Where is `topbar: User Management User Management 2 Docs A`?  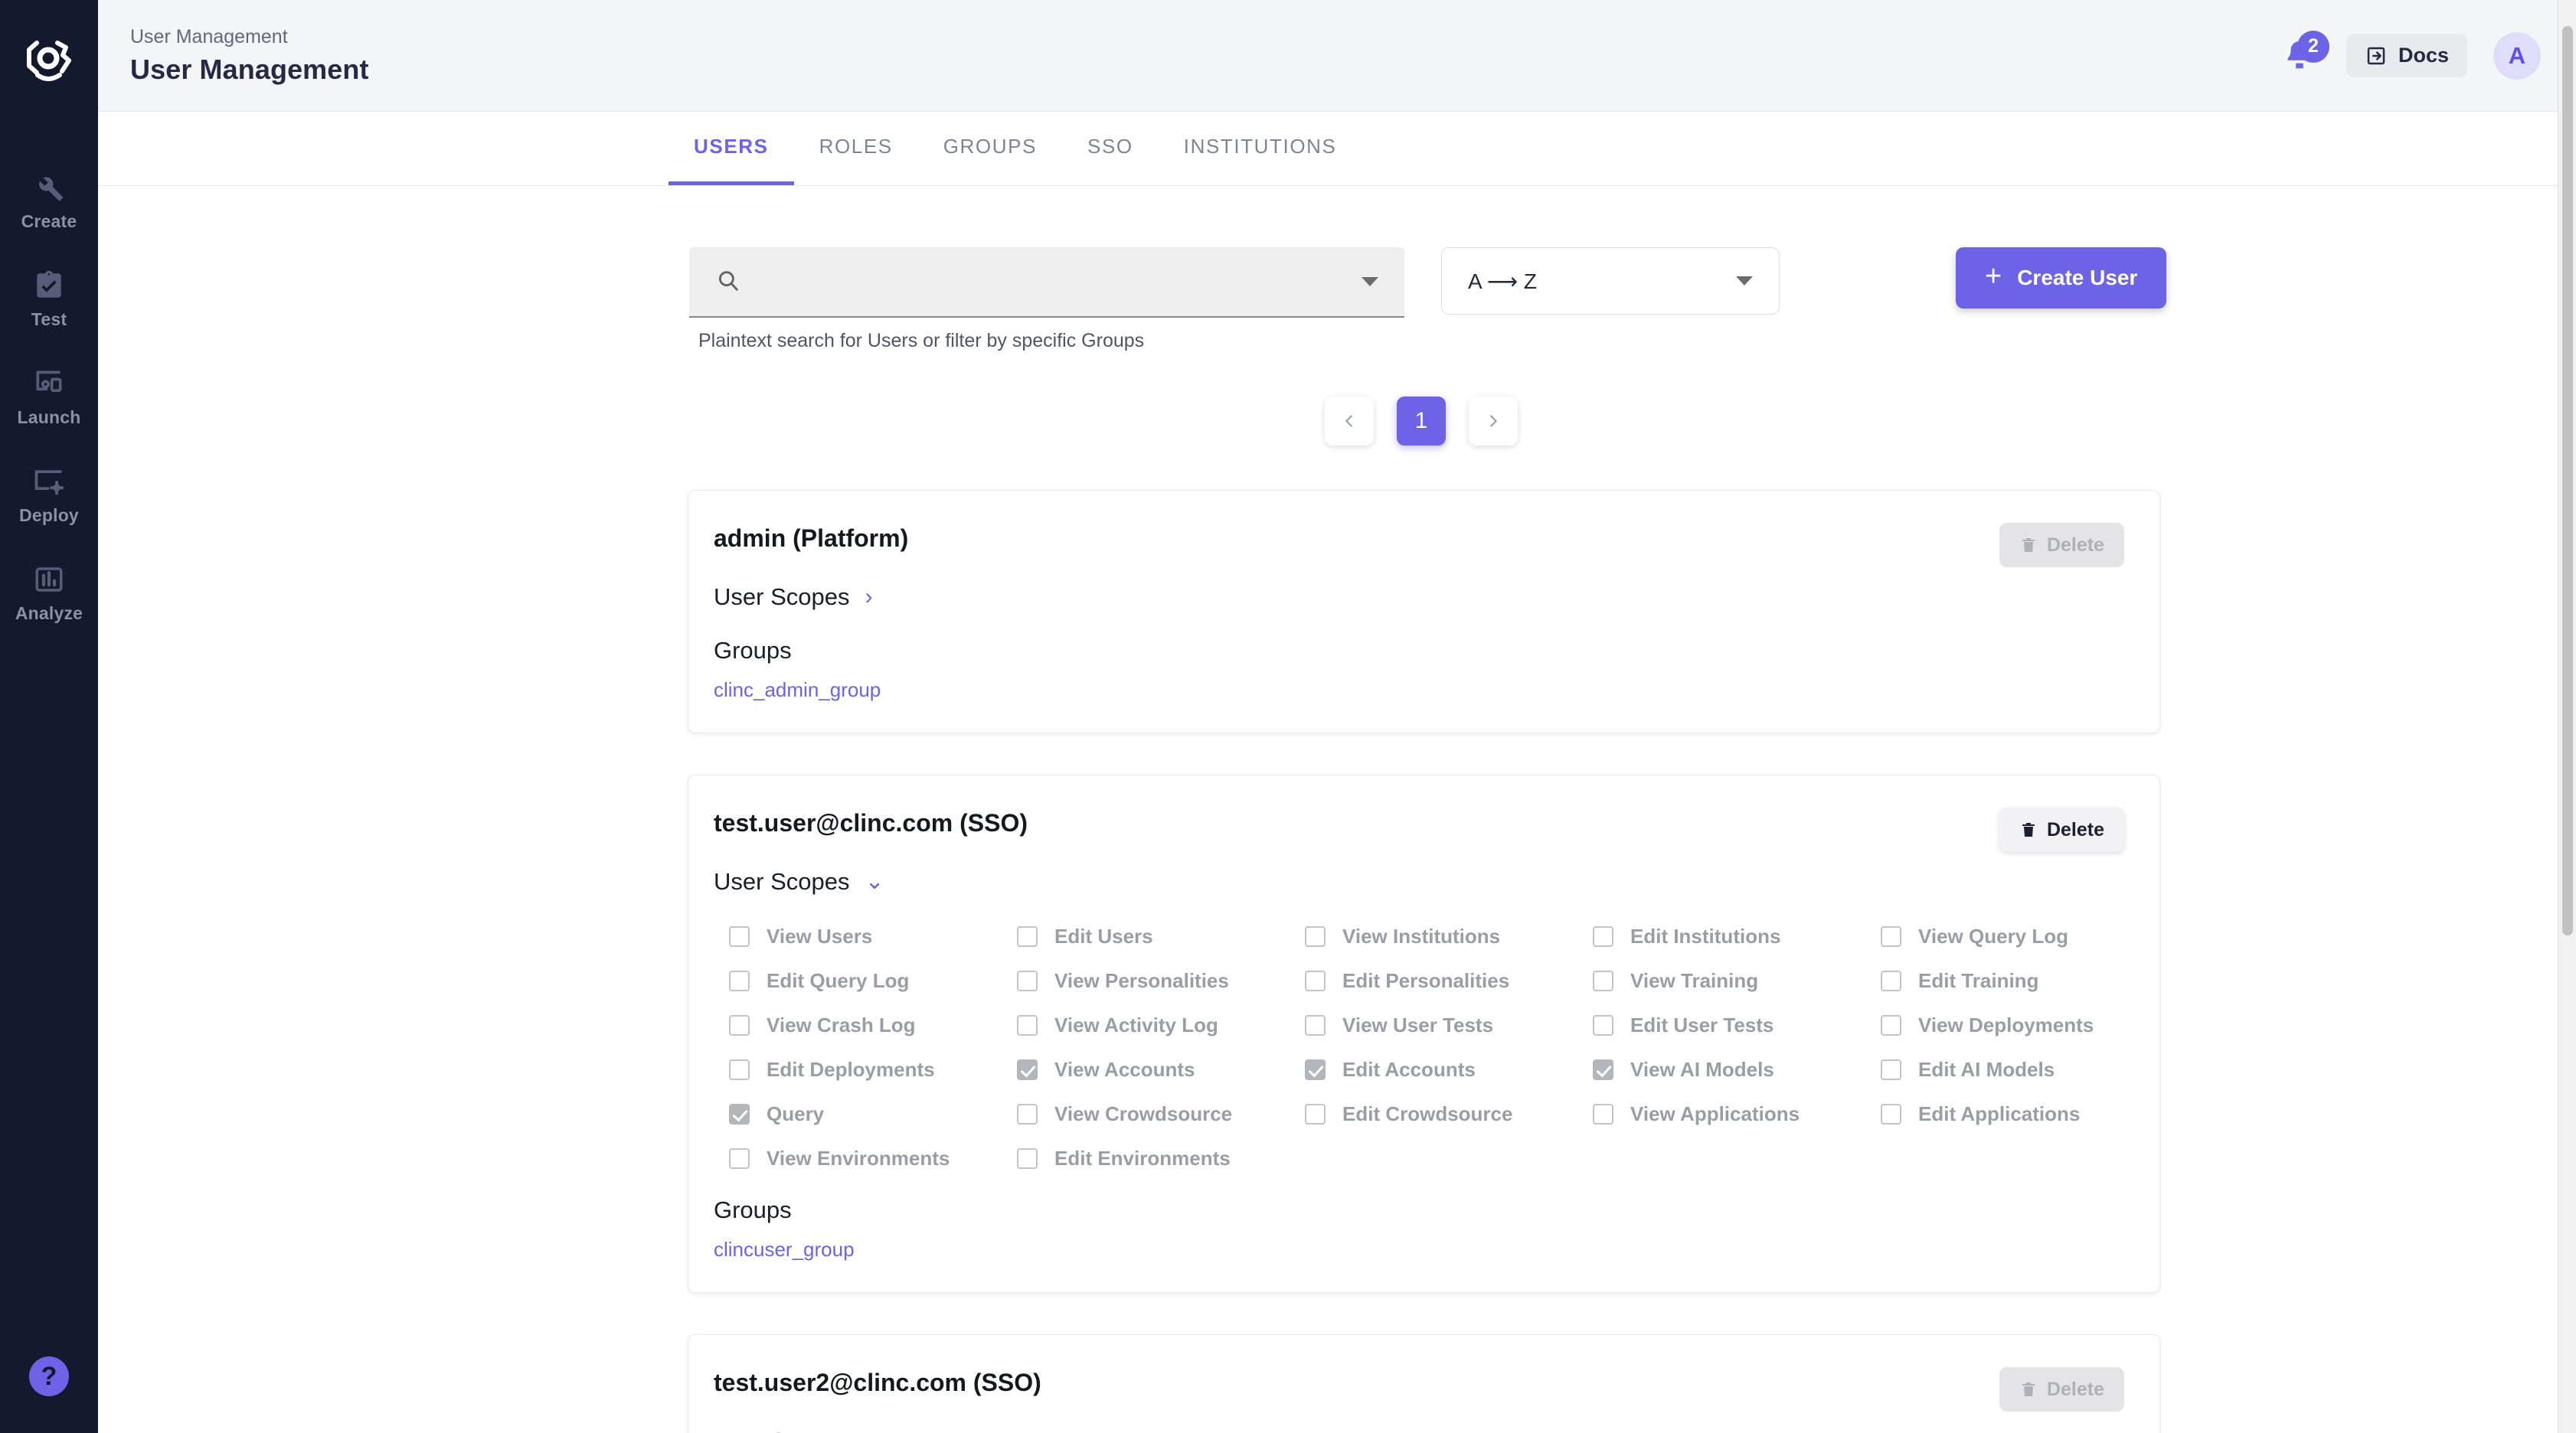
topbar: User Management User Management 2 Docs A is located at coordinates (1337, 56).